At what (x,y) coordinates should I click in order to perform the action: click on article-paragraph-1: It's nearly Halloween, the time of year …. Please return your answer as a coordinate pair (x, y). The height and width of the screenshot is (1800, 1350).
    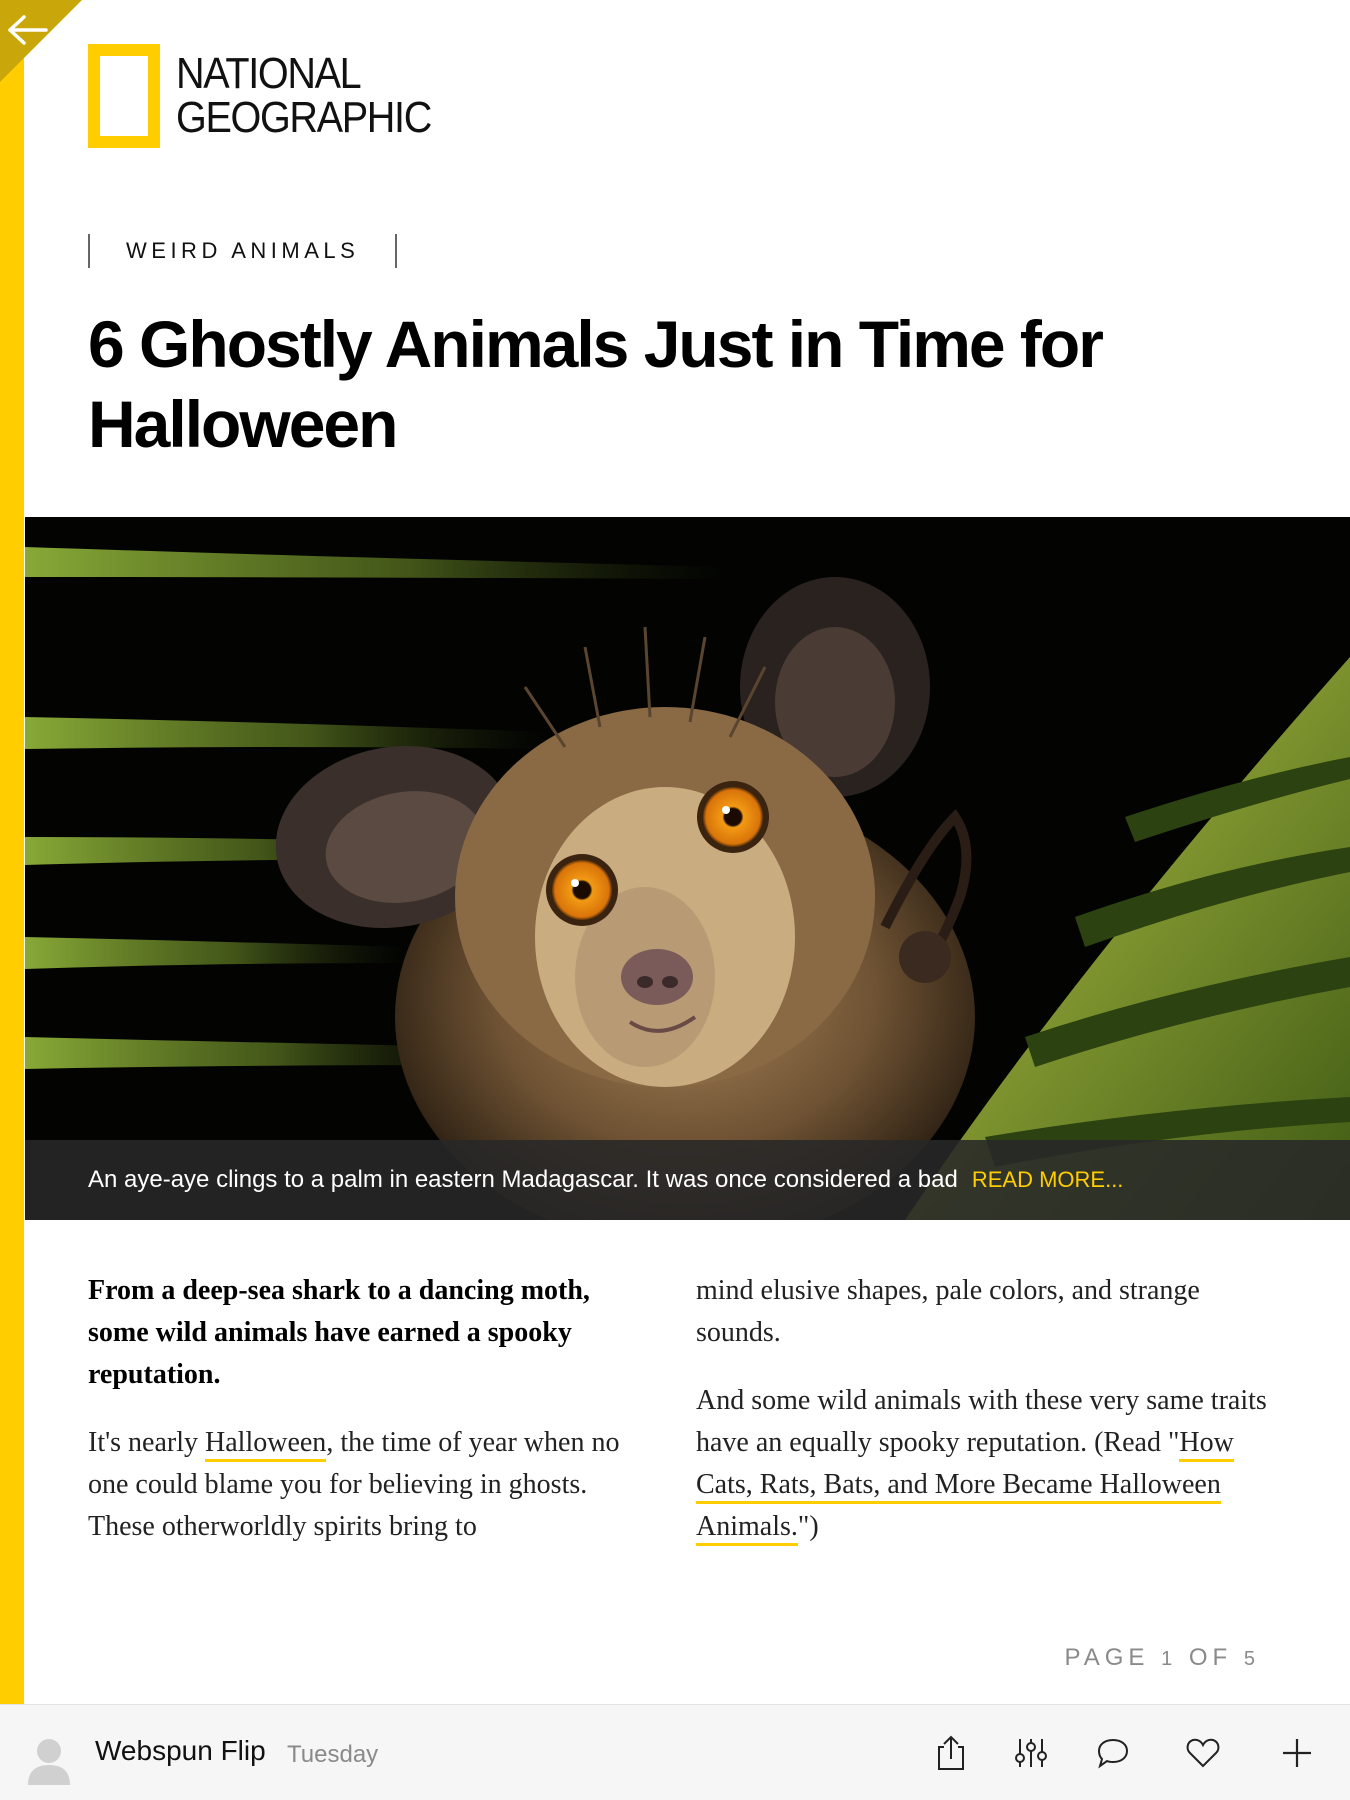
    Looking at the image, I should click on (368, 1485).